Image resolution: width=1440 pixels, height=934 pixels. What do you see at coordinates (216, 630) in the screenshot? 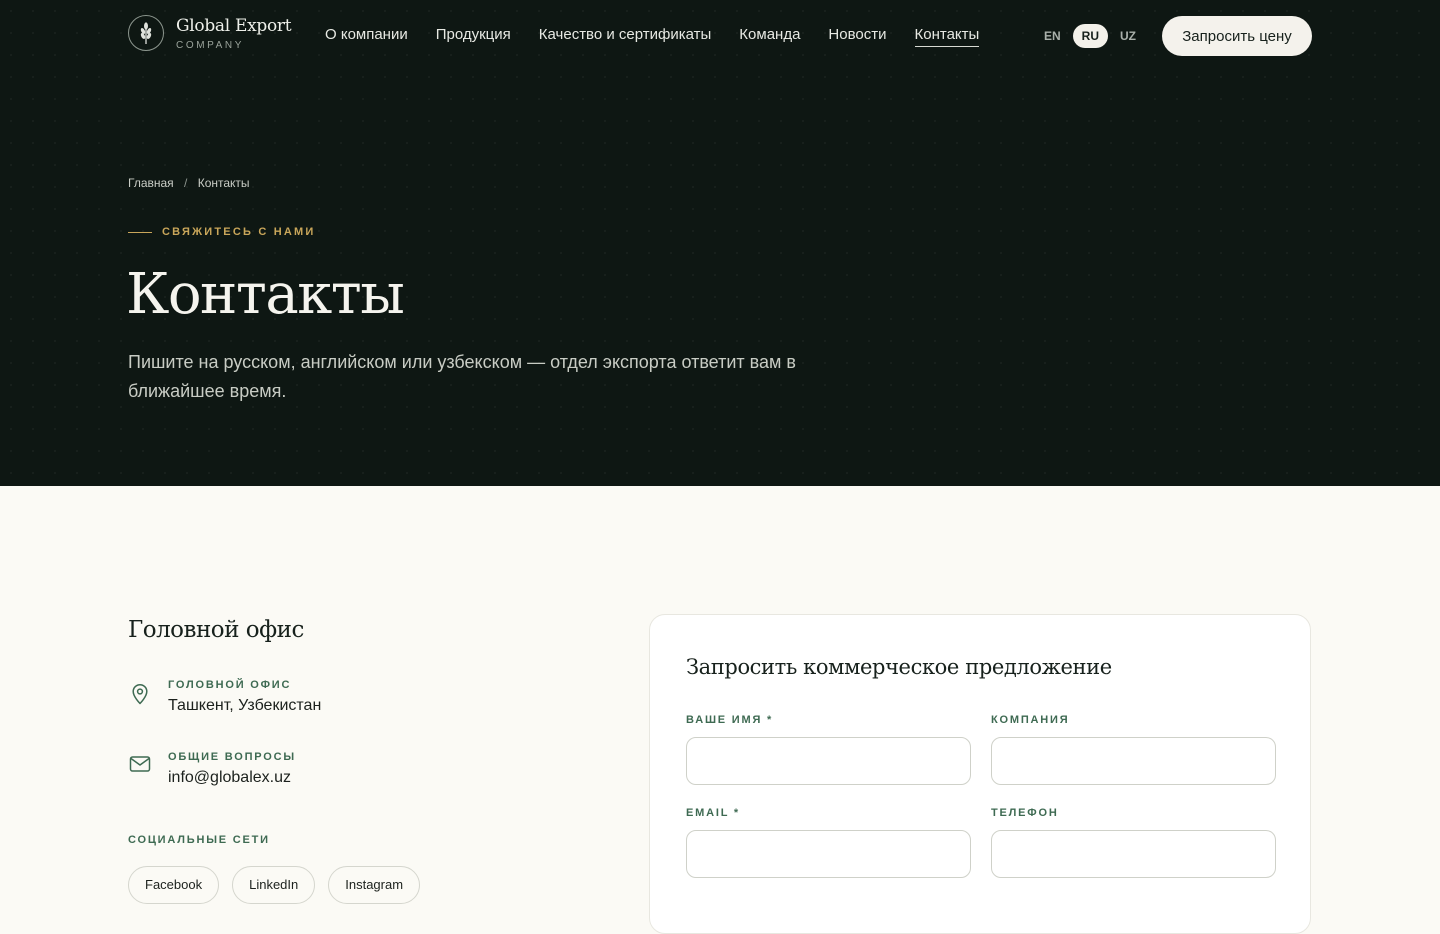
I see `office-title: Головной офис` at bounding box center [216, 630].